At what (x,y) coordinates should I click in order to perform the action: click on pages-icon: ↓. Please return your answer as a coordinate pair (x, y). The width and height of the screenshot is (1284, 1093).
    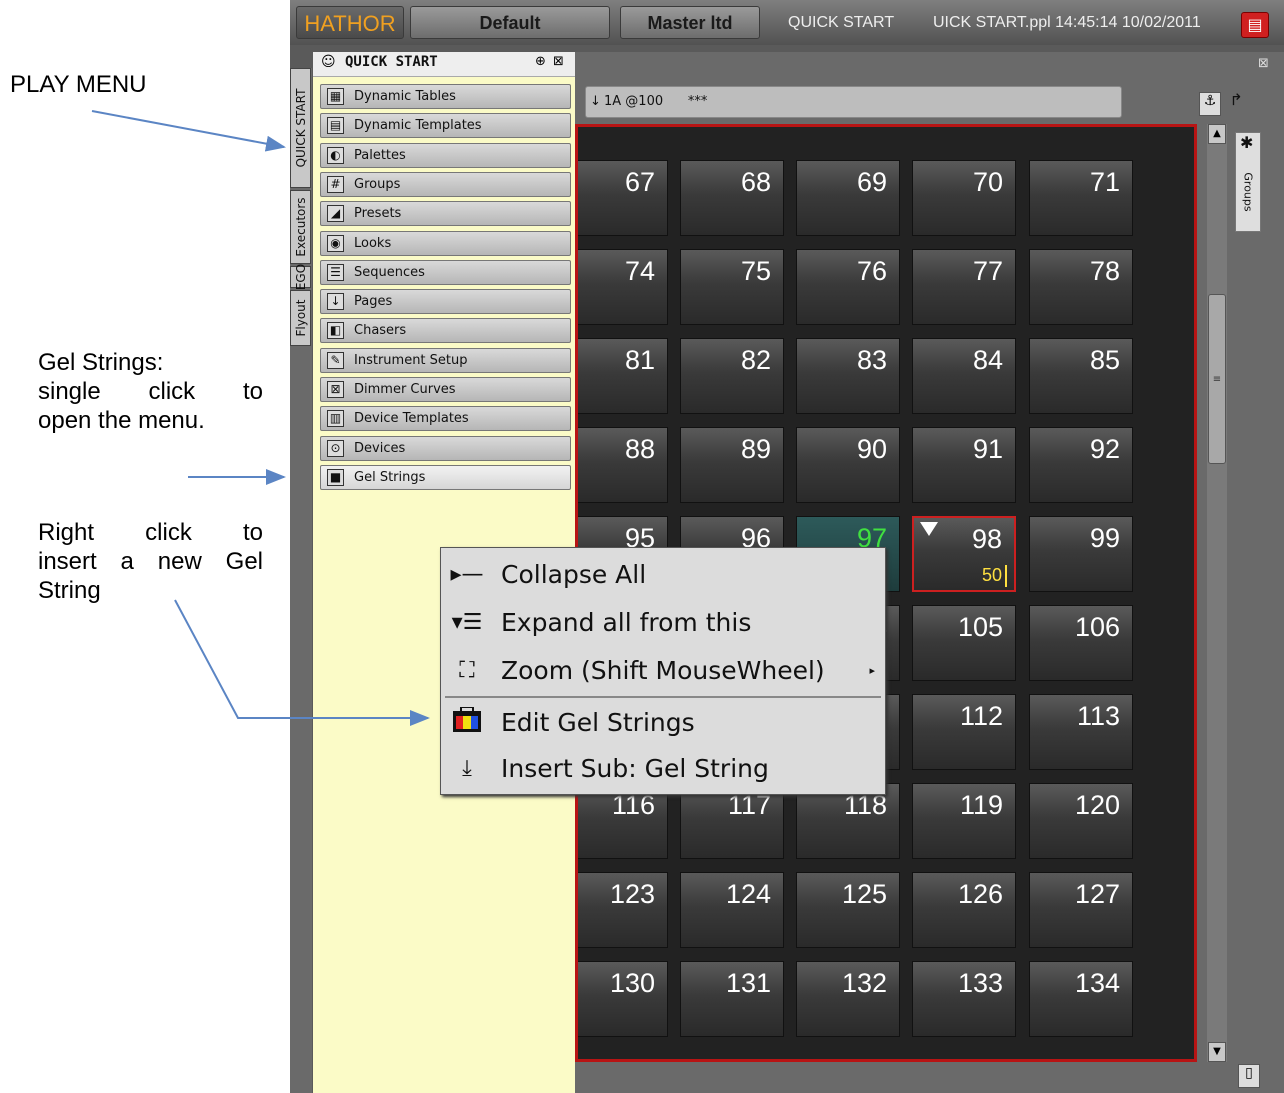
    Looking at the image, I should click on (335, 302).